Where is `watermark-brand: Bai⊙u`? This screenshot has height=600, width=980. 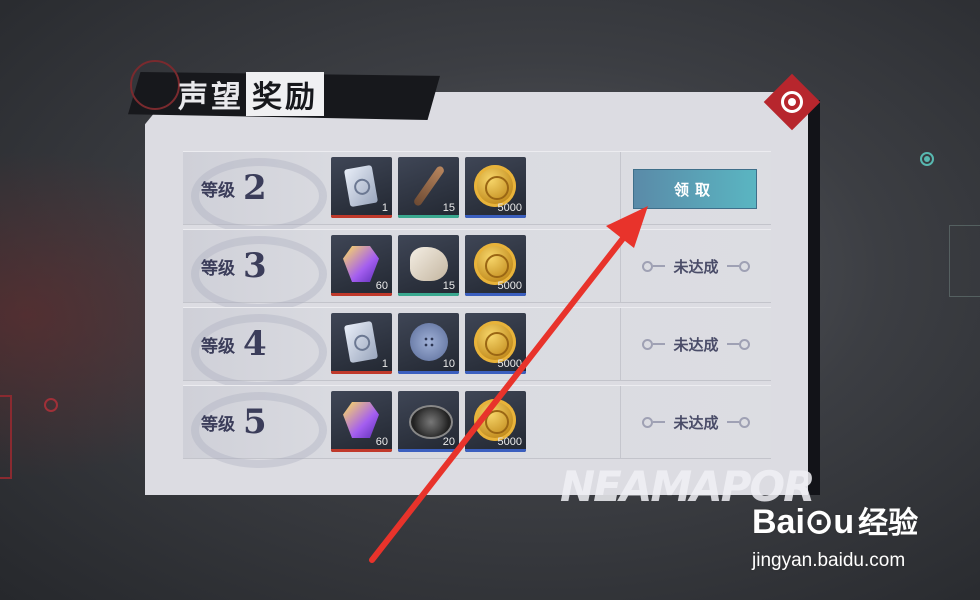
watermark-brand: Bai⊙u is located at coordinates (803, 522).